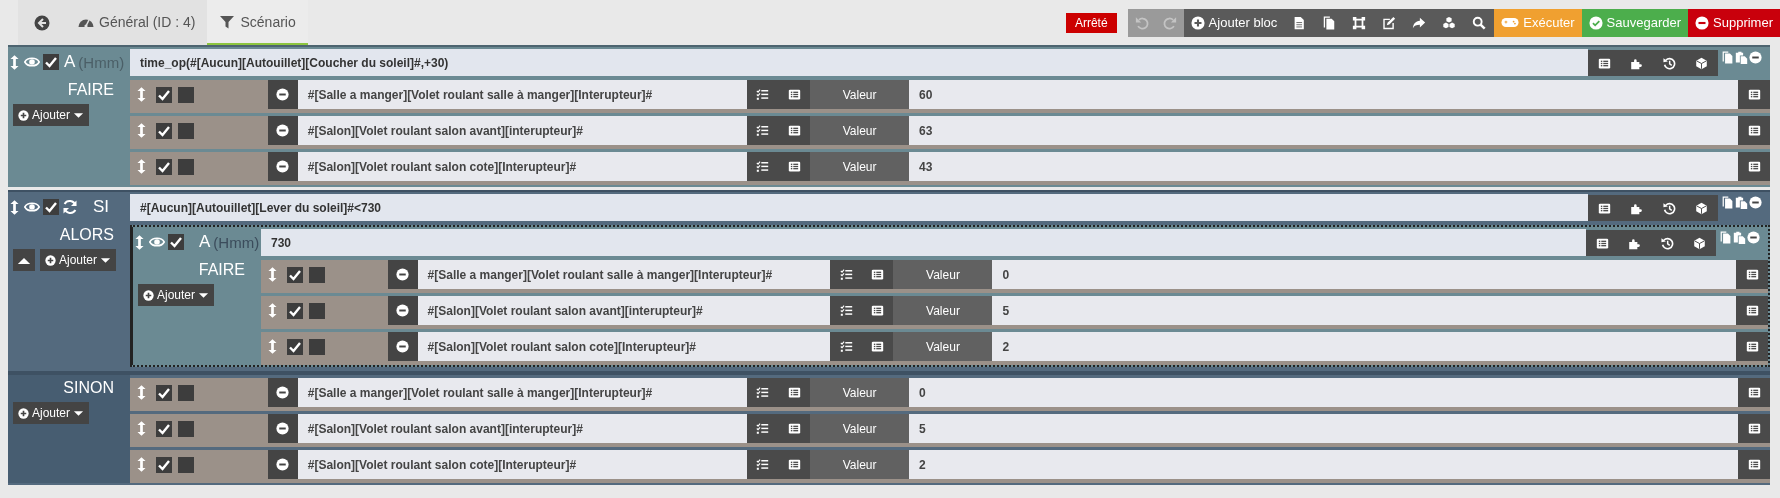 This screenshot has height=498, width=1780. Describe the element at coordinates (257, 22) in the screenshot. I see `tab: Scénario` at that location.